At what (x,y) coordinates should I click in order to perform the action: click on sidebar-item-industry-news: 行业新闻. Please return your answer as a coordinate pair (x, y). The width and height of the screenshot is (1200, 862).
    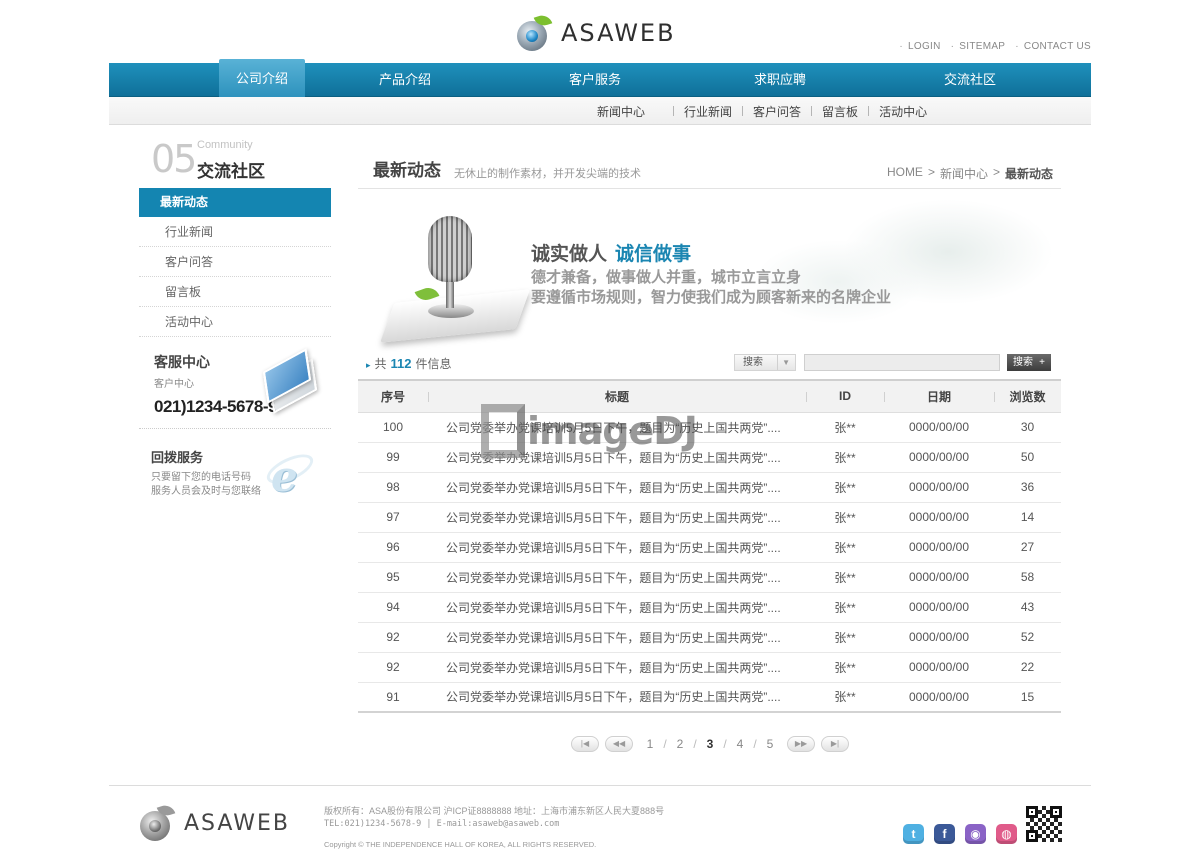
    Looking at the image, I should click on (235, 232).